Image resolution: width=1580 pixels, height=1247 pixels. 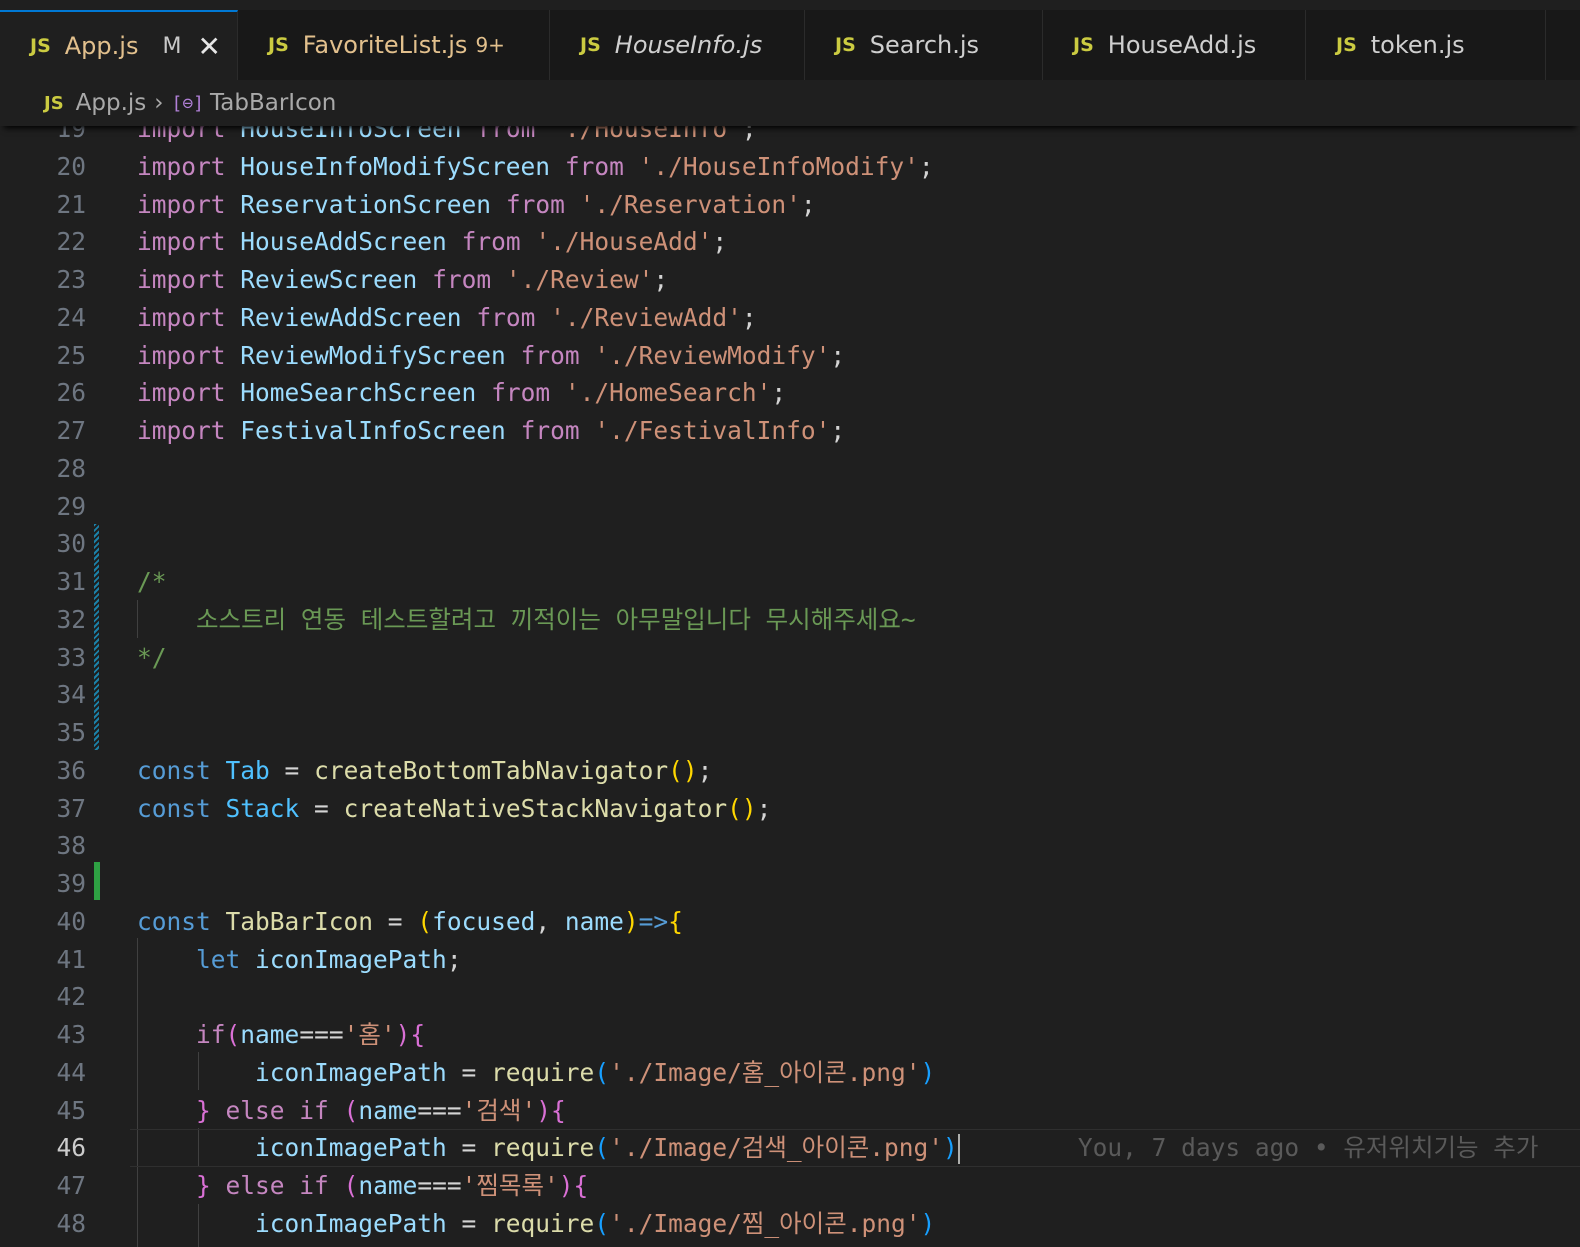 I want to click on javascript-file-icon: JS, so click(x=590, y=45).